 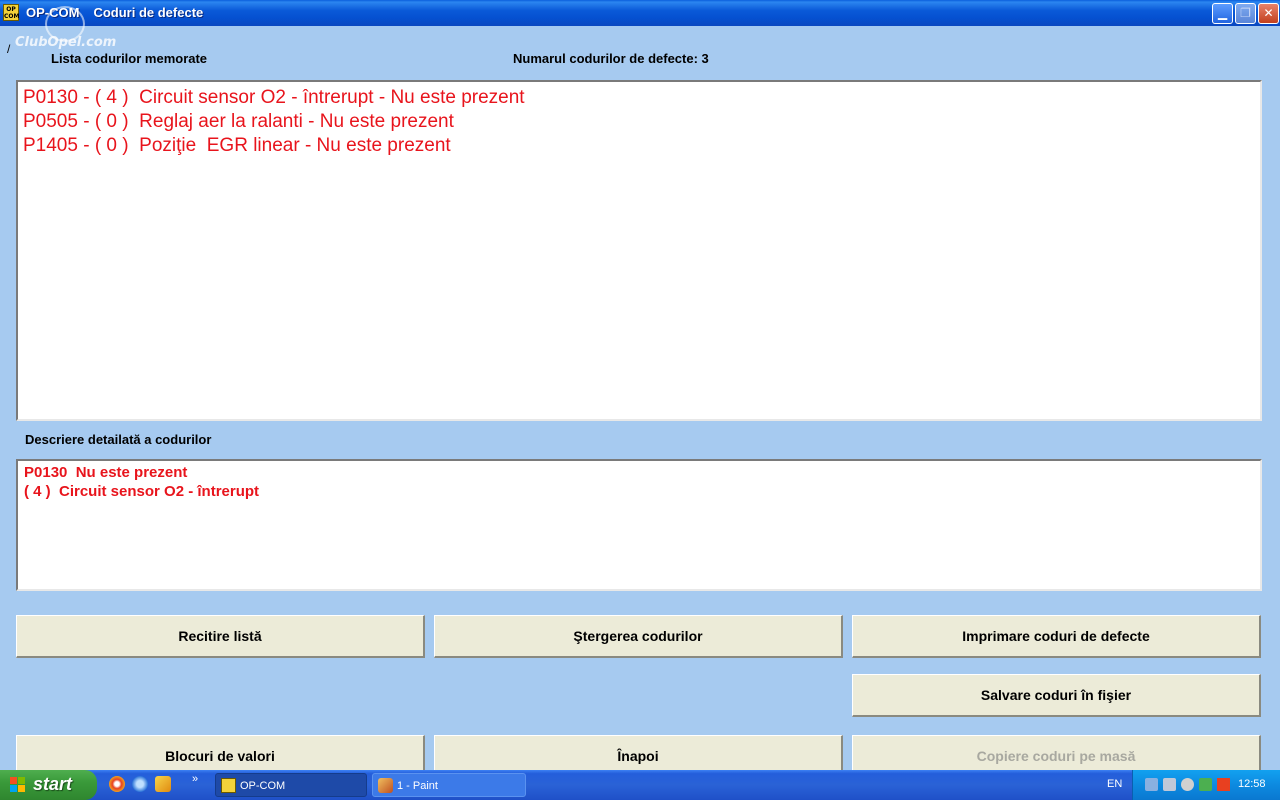 What do you see at coordinates (117, 784) in the screenshot?
I see `browser-quicklaunch-icon` at bounding box center [117, 784].